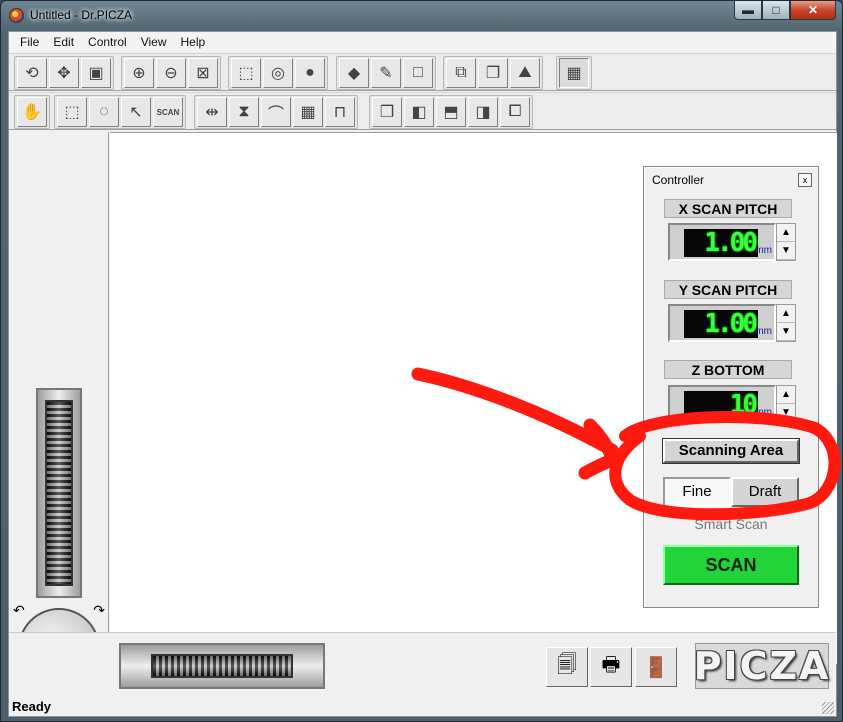 The image size is (843, 722). Describe the element at coordinates (136, 112) in the screenshot. I see `arrow-select-icon: ↖` at that location.